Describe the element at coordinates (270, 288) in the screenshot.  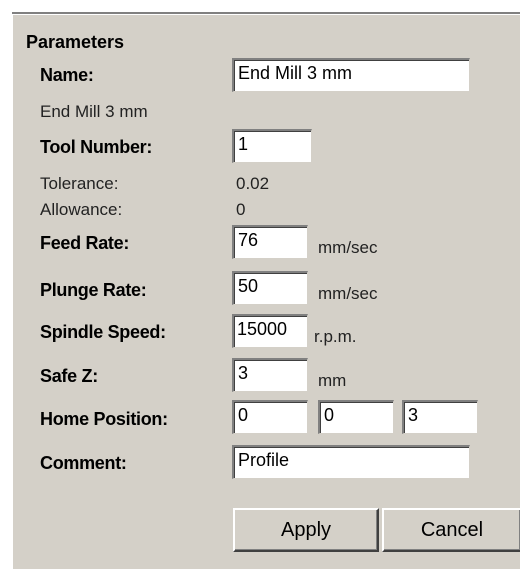
I see `plunge-rate-field: 50` at that location.